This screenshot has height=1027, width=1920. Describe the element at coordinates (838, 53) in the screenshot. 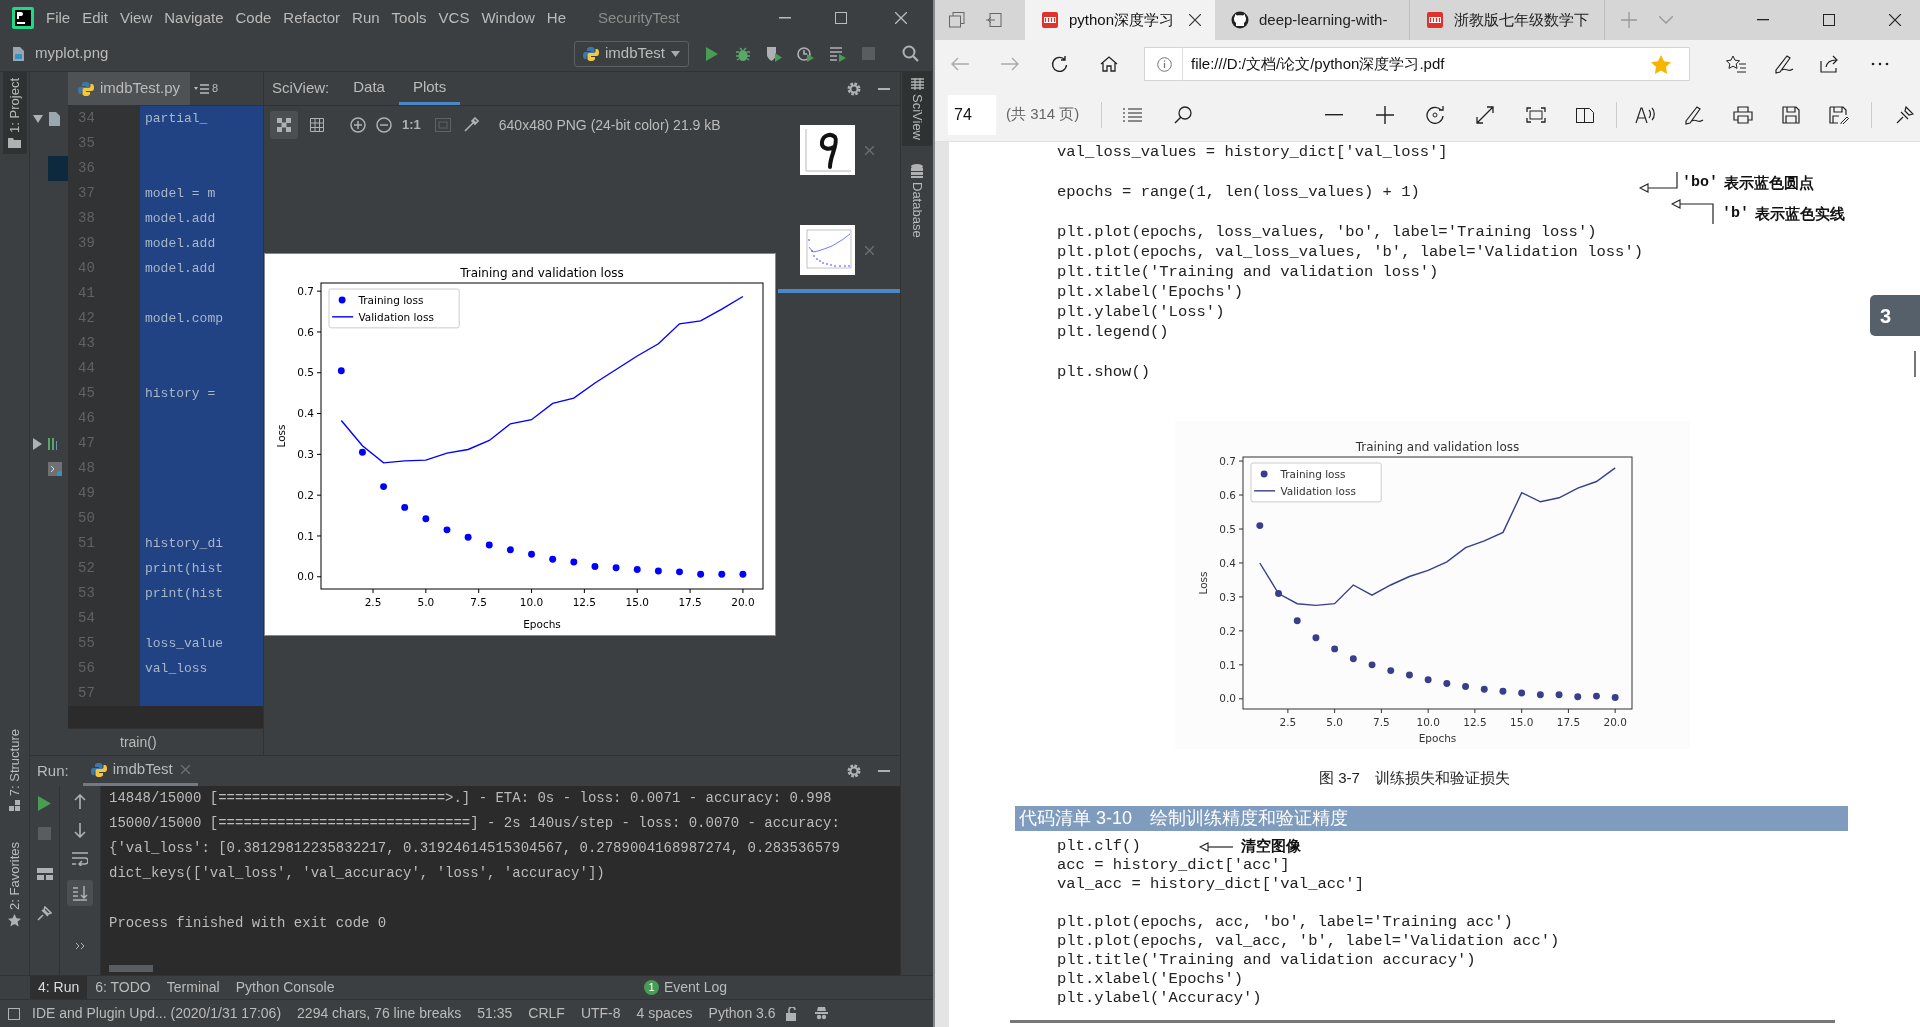

I see `run-list-icon` at that location.